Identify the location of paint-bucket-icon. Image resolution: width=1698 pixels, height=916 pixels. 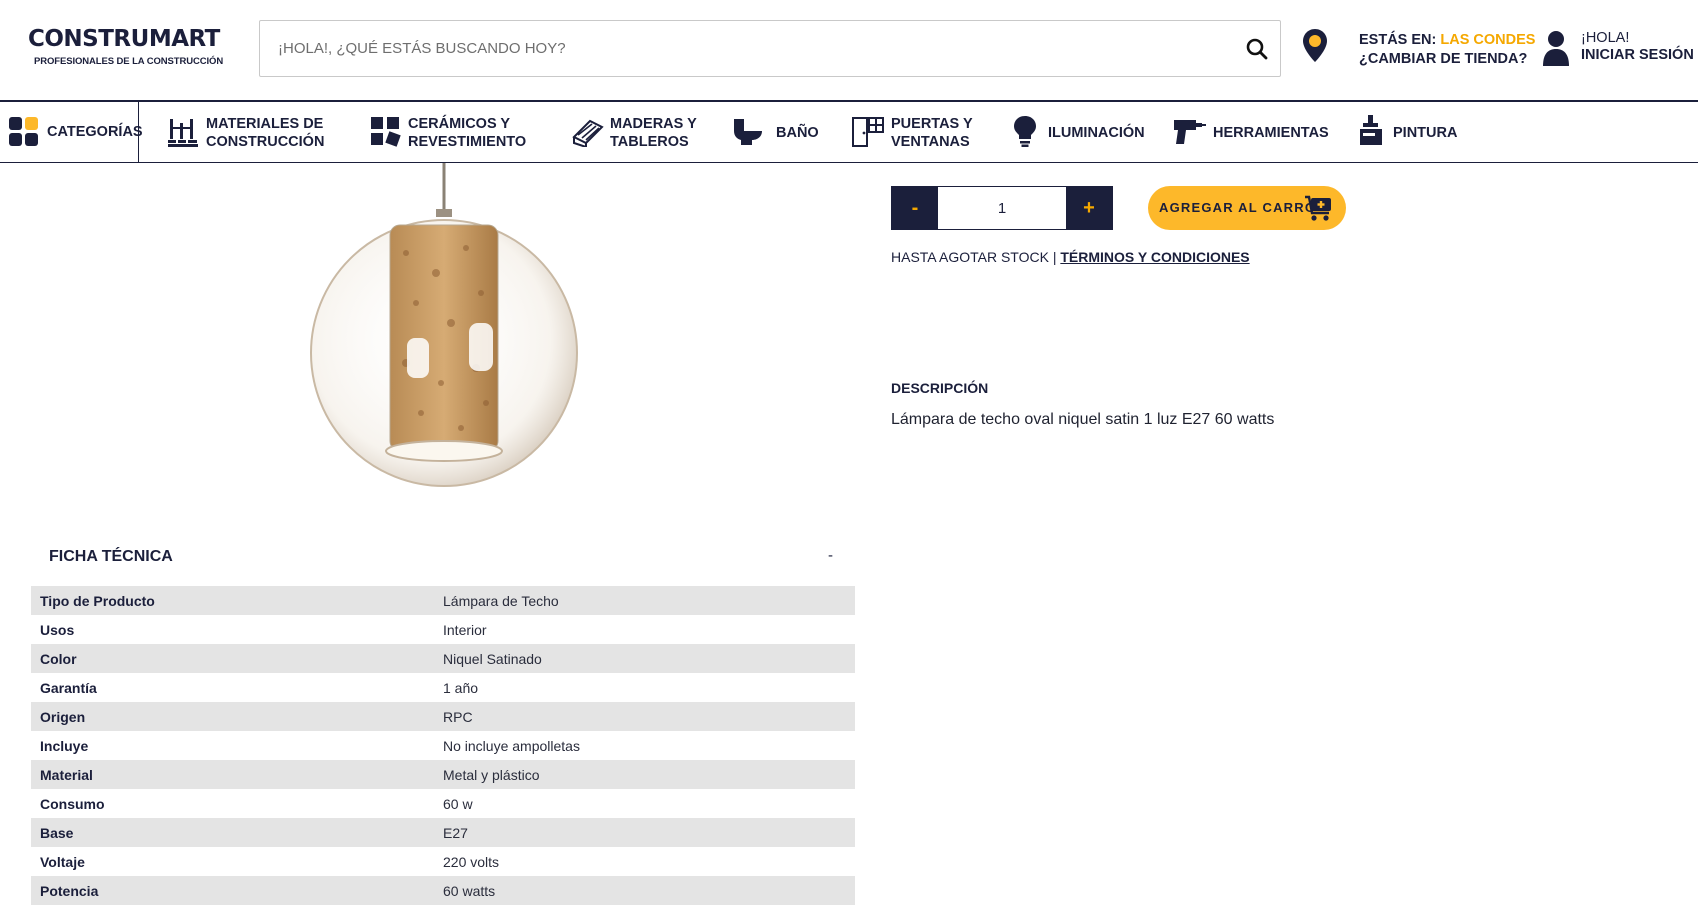
(1371, 130).